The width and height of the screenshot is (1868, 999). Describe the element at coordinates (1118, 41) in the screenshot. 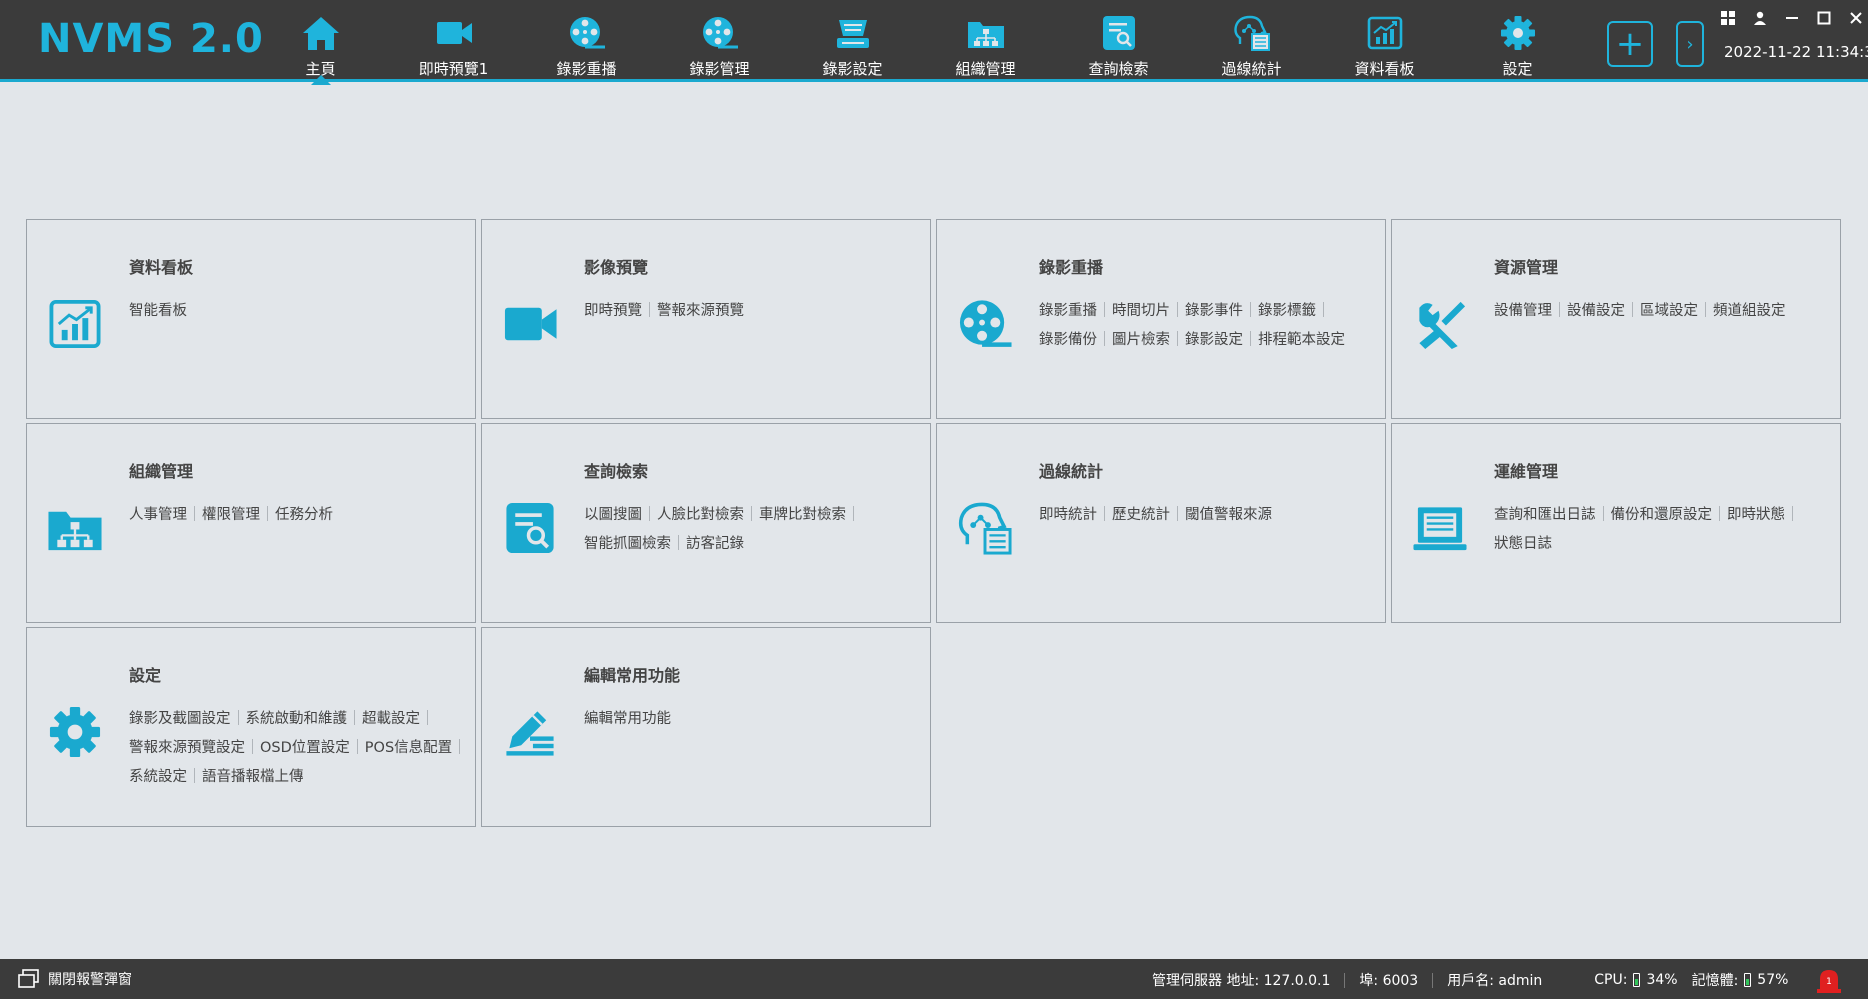

I see `nav-item-6: 查詢檢索` at that location.